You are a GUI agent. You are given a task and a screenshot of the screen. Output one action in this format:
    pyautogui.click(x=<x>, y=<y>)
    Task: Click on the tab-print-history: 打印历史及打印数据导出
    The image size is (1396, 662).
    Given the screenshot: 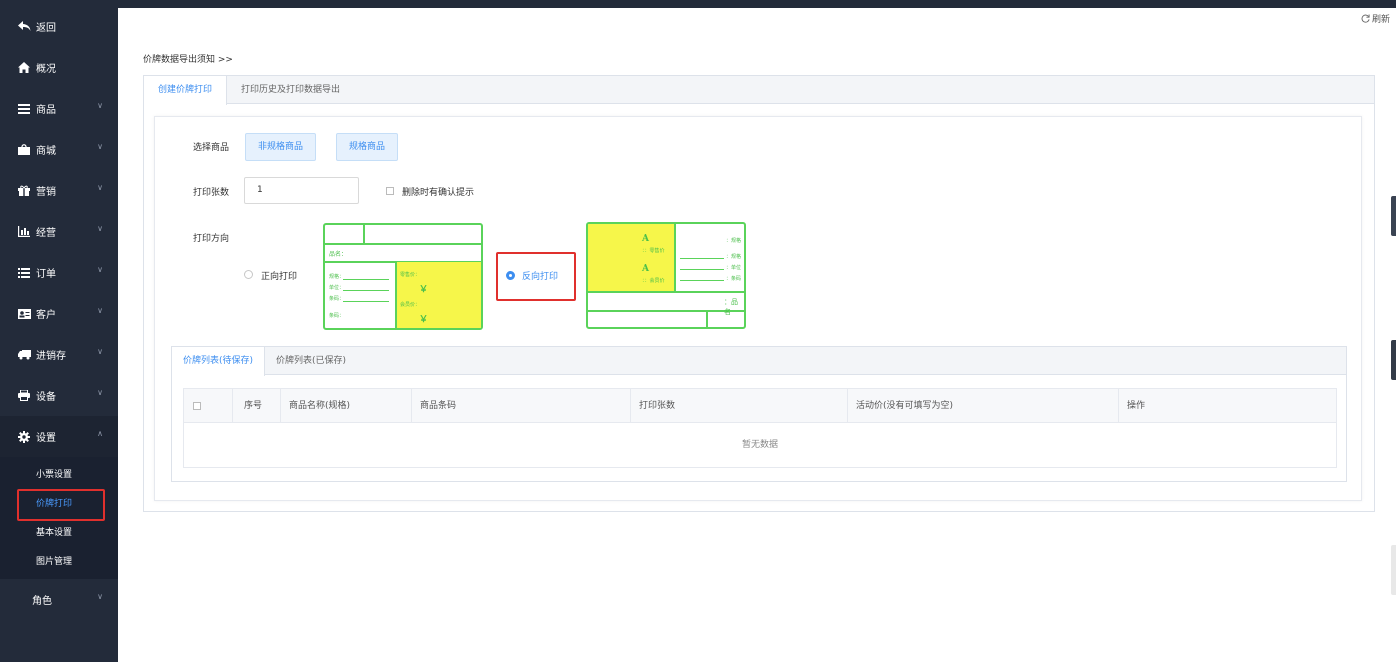 What is the action you would take?
    pyautogui.click(x=290, y=90)
    